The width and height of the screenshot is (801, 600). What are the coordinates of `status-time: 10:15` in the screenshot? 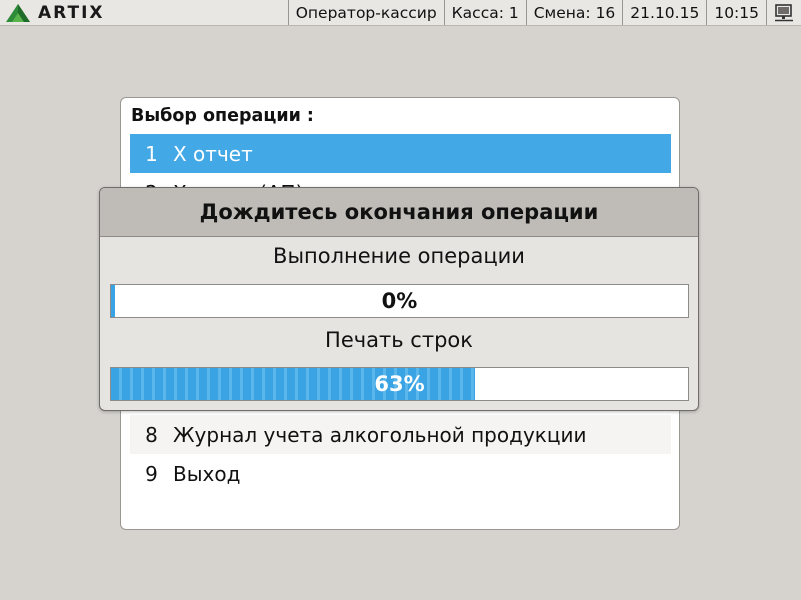 It's located at (736, 12).